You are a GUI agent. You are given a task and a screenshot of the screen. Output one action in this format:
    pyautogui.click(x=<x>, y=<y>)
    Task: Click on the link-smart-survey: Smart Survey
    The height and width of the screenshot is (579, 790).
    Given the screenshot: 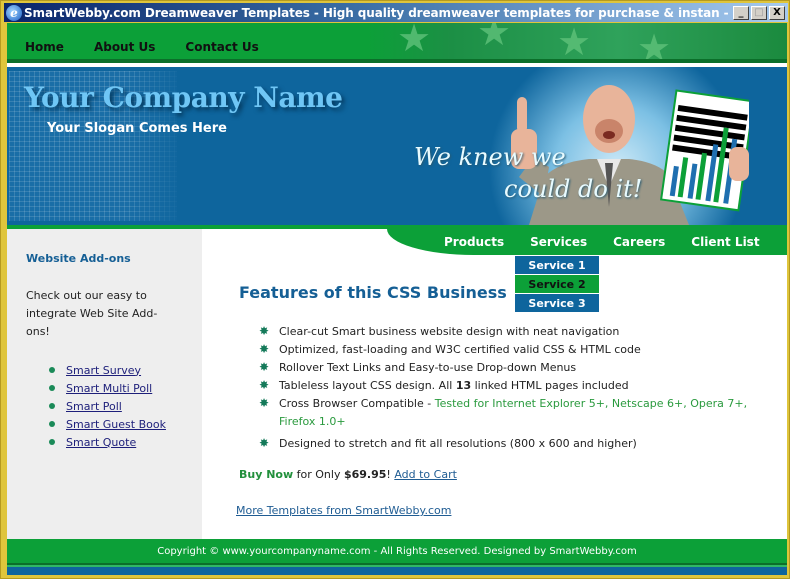 What is the action you would take?
    pyautogui.click(x=103, y=370)
    